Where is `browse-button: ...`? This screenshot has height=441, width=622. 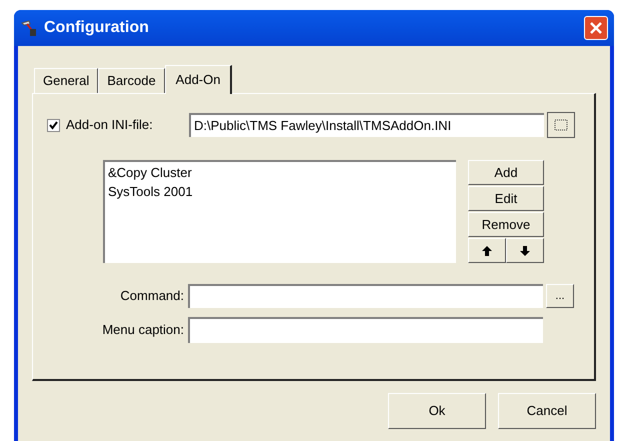 browse-button: ... is located at coordinates (560, 296).